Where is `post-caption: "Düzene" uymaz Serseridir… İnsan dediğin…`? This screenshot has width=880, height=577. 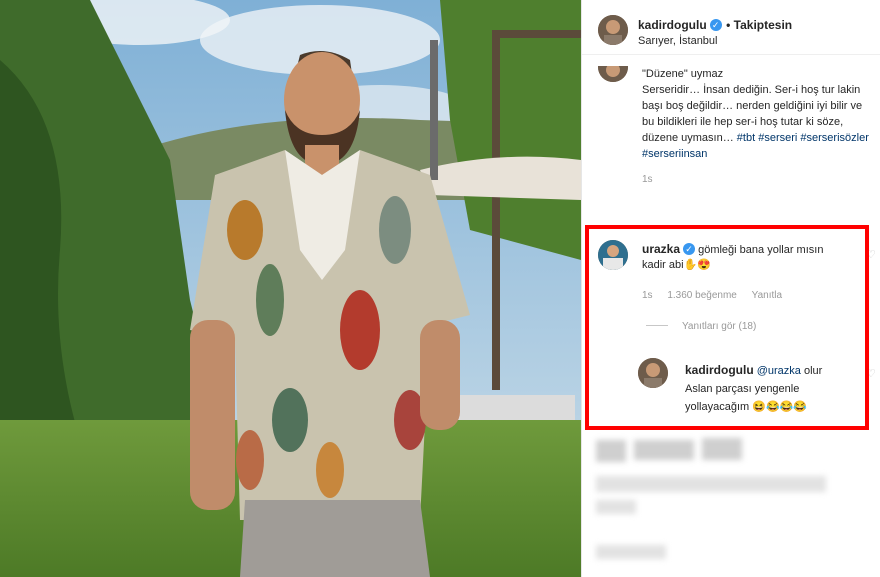 post-caption: "Düzene" uymaz Serseridir… İnsan dediğin… is located at coordinates (758, 127).